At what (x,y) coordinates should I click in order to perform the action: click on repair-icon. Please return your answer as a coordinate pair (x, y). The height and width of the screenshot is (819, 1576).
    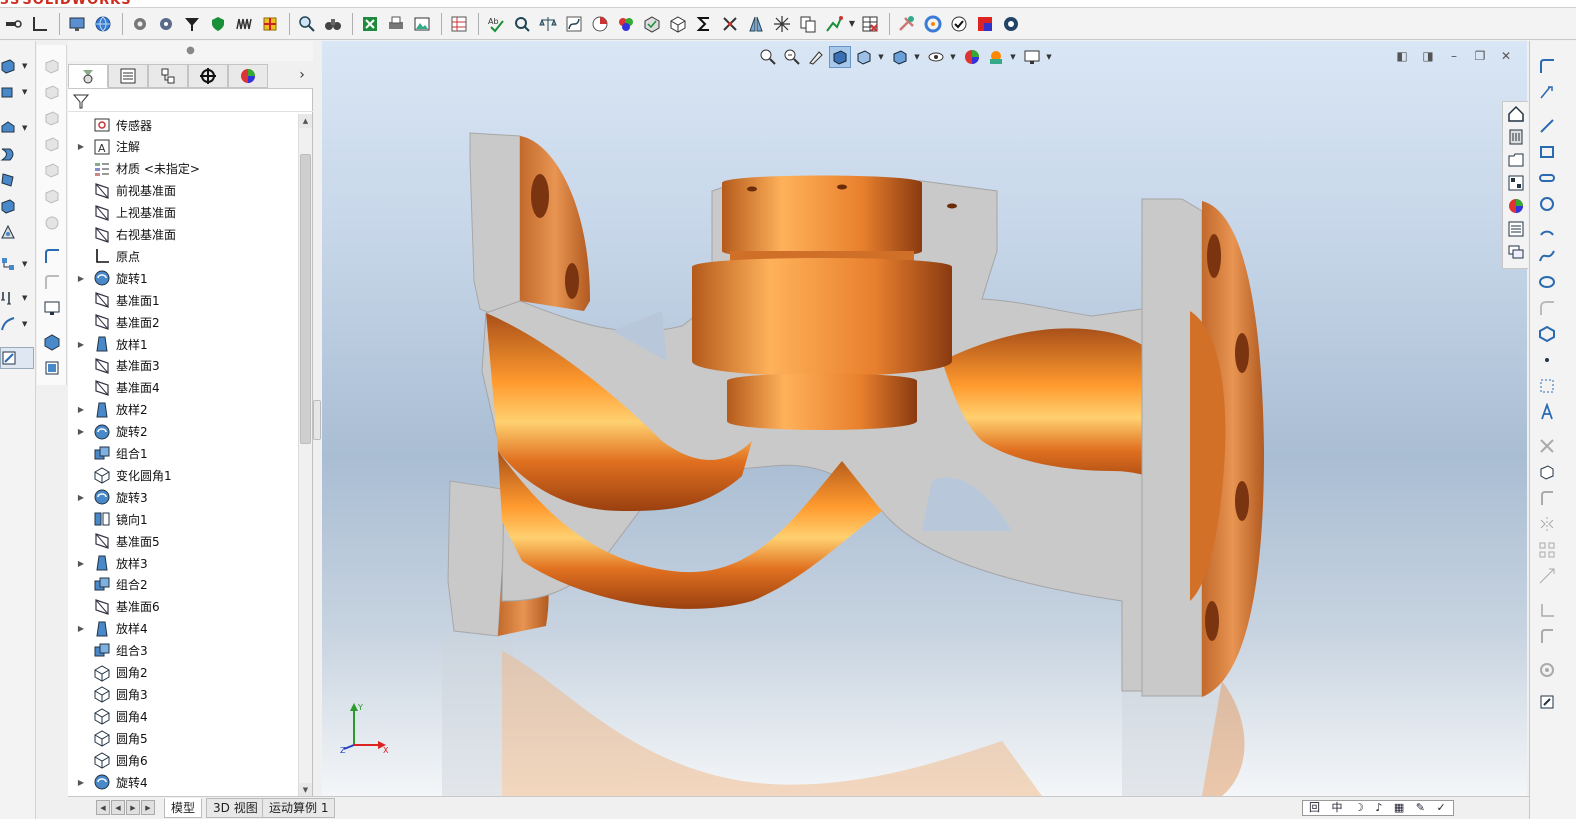
    Looking at the image, I should click on (1547, 636).